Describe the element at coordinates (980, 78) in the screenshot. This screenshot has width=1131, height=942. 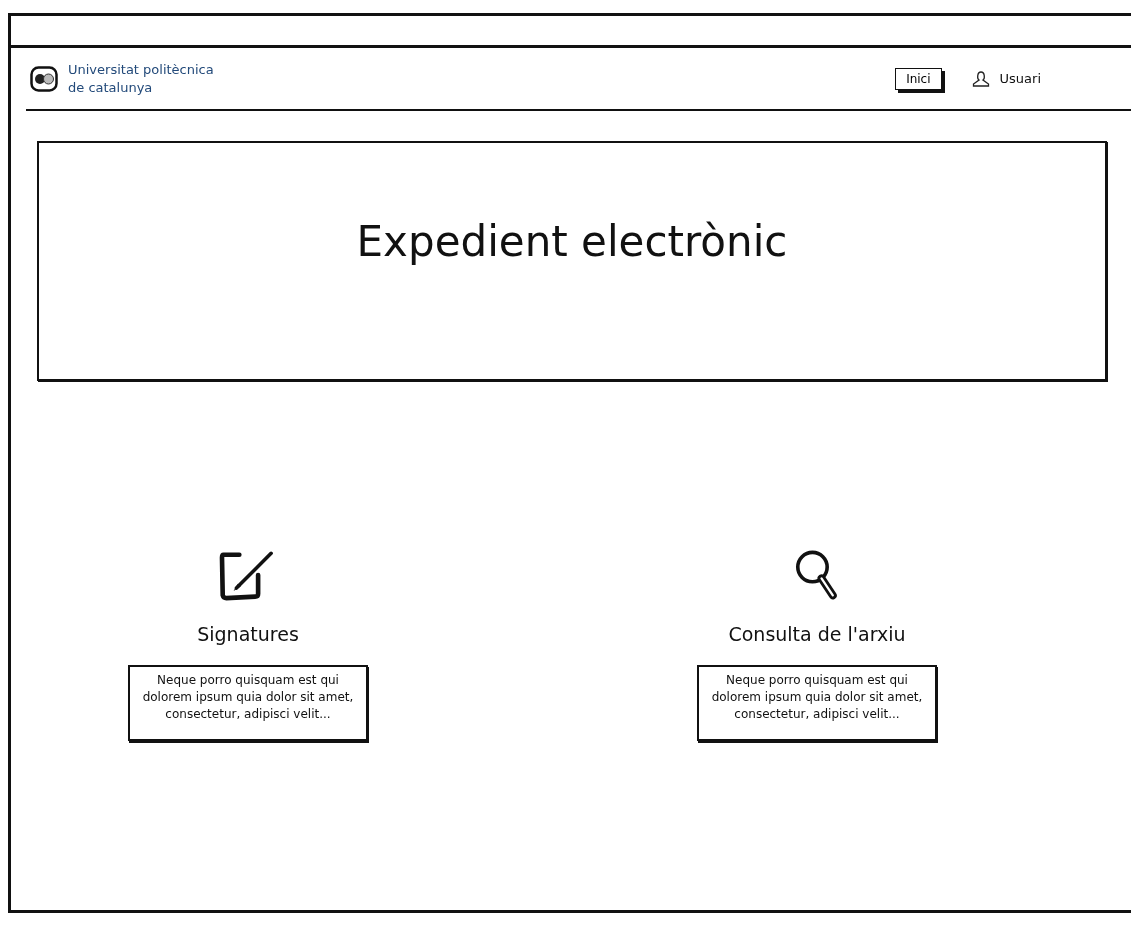
I see `user-icon` at that location.